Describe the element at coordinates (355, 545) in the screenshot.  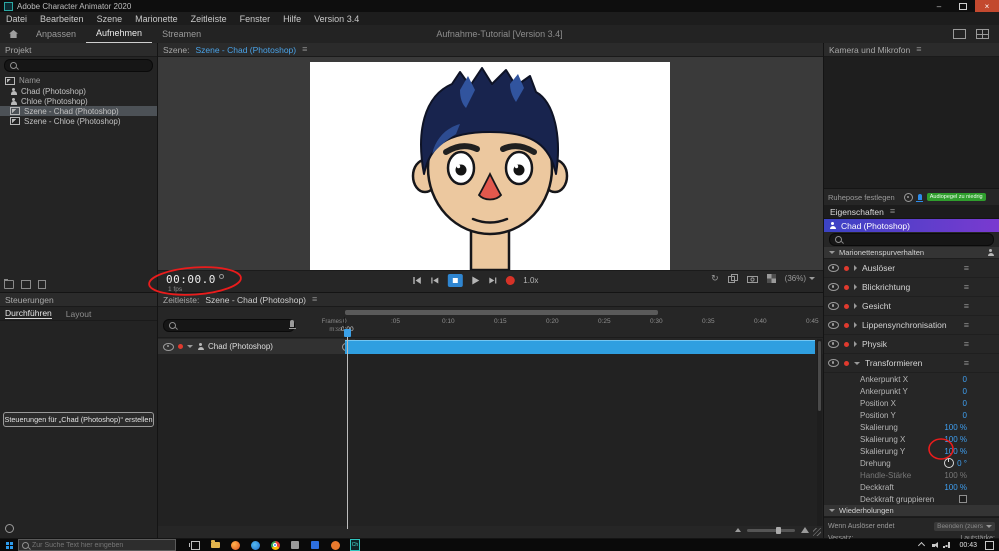
I see `character-animator-taskbar-icon: Ch` at that location.